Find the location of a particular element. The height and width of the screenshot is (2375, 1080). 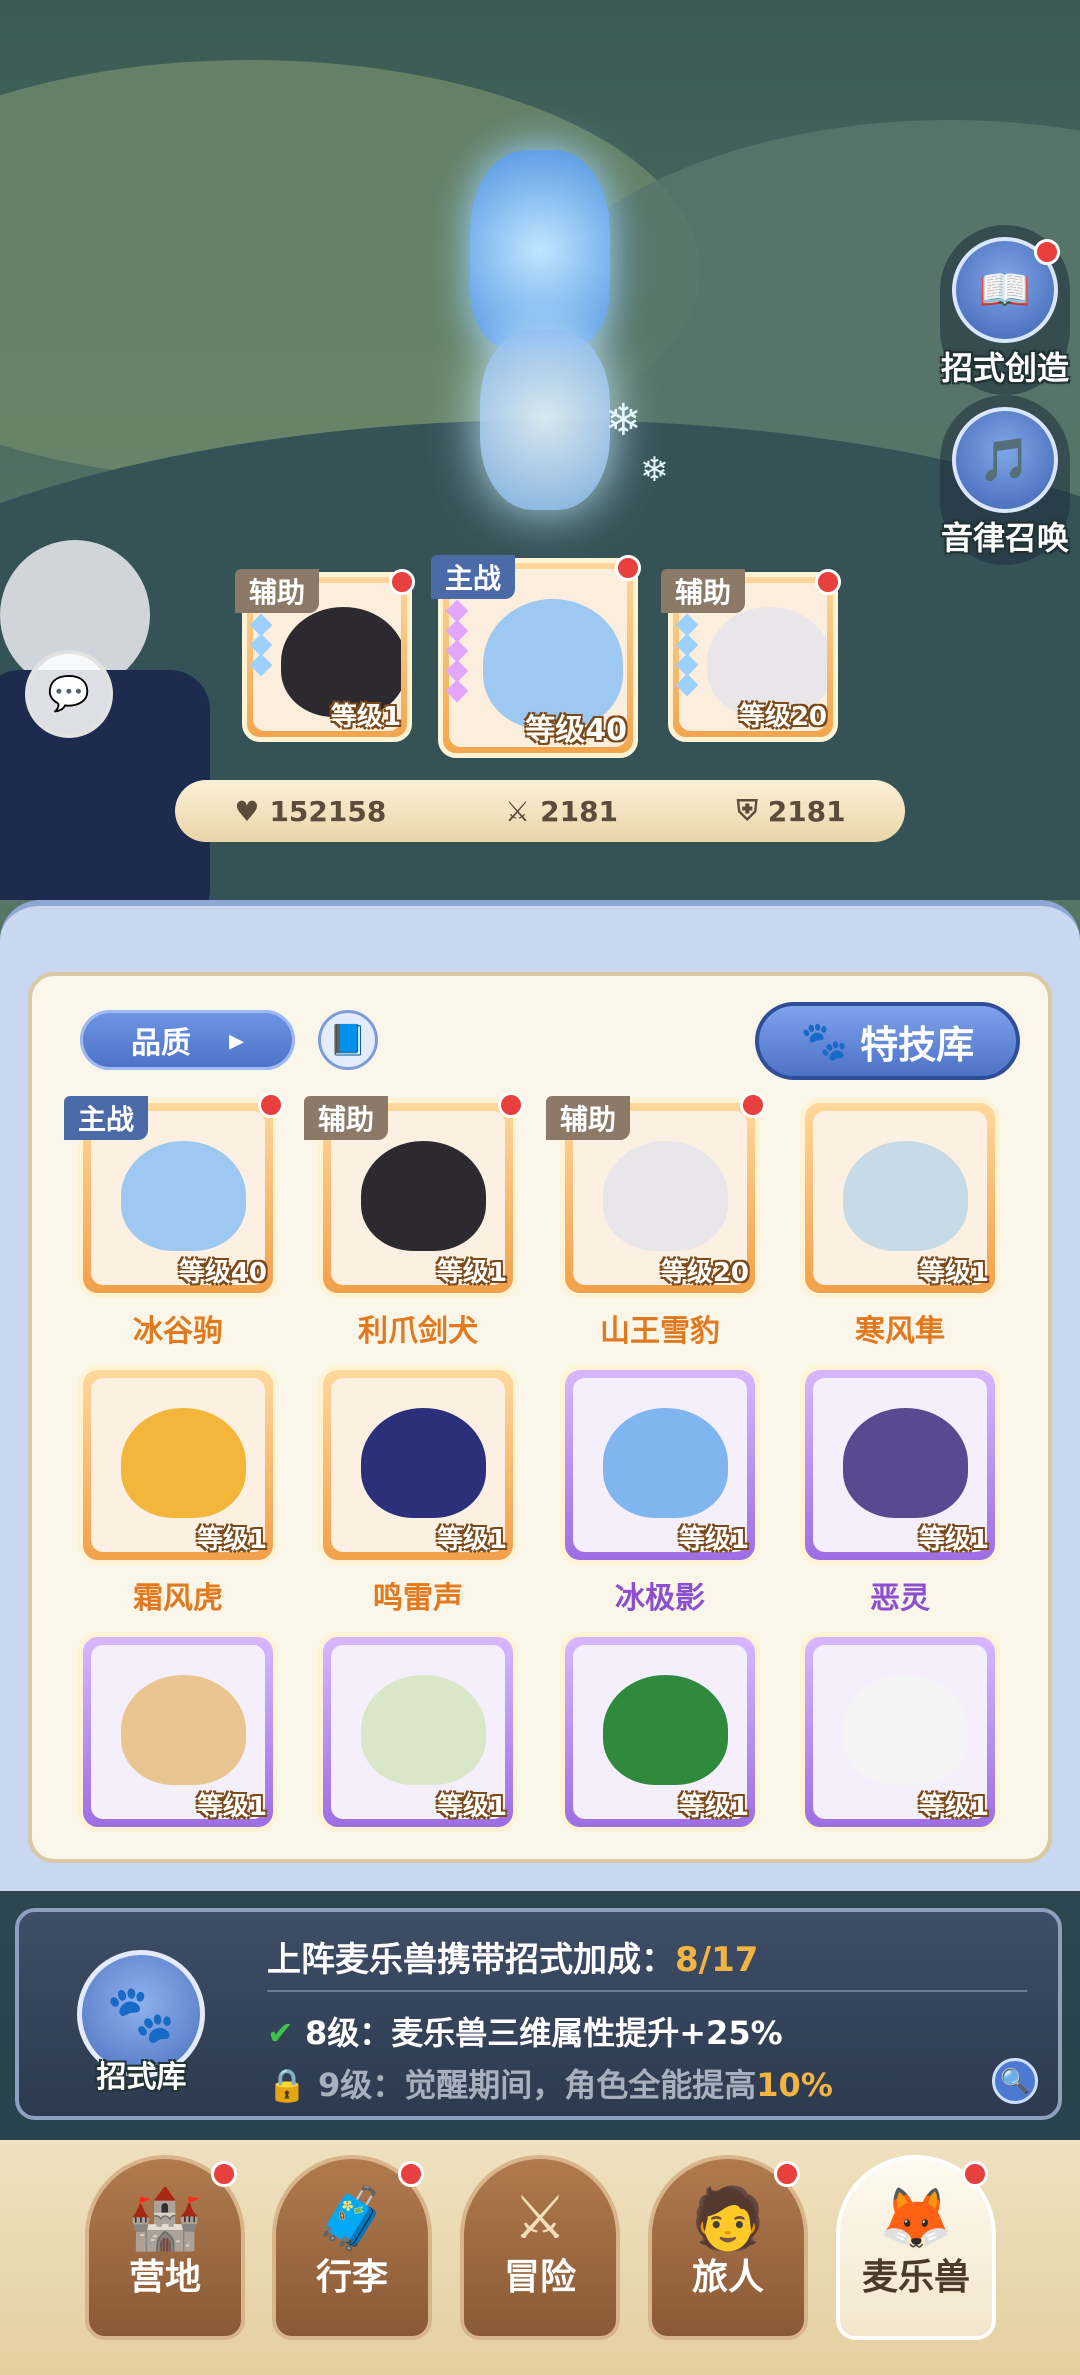

skill-library-button: 🐾 特技库 is located at coordinates (887, 1041).